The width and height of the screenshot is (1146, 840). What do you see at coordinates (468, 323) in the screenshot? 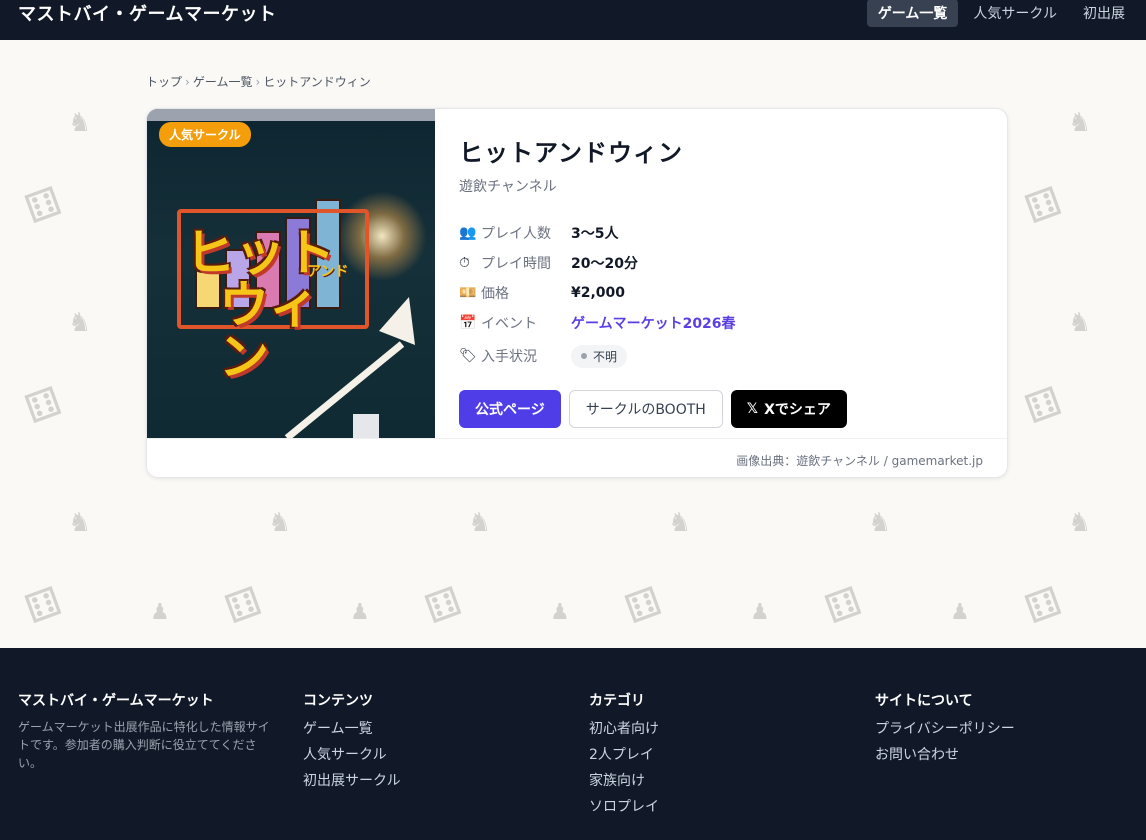
I see `calendar-icon: 📅` at bounding box center [468, 323].